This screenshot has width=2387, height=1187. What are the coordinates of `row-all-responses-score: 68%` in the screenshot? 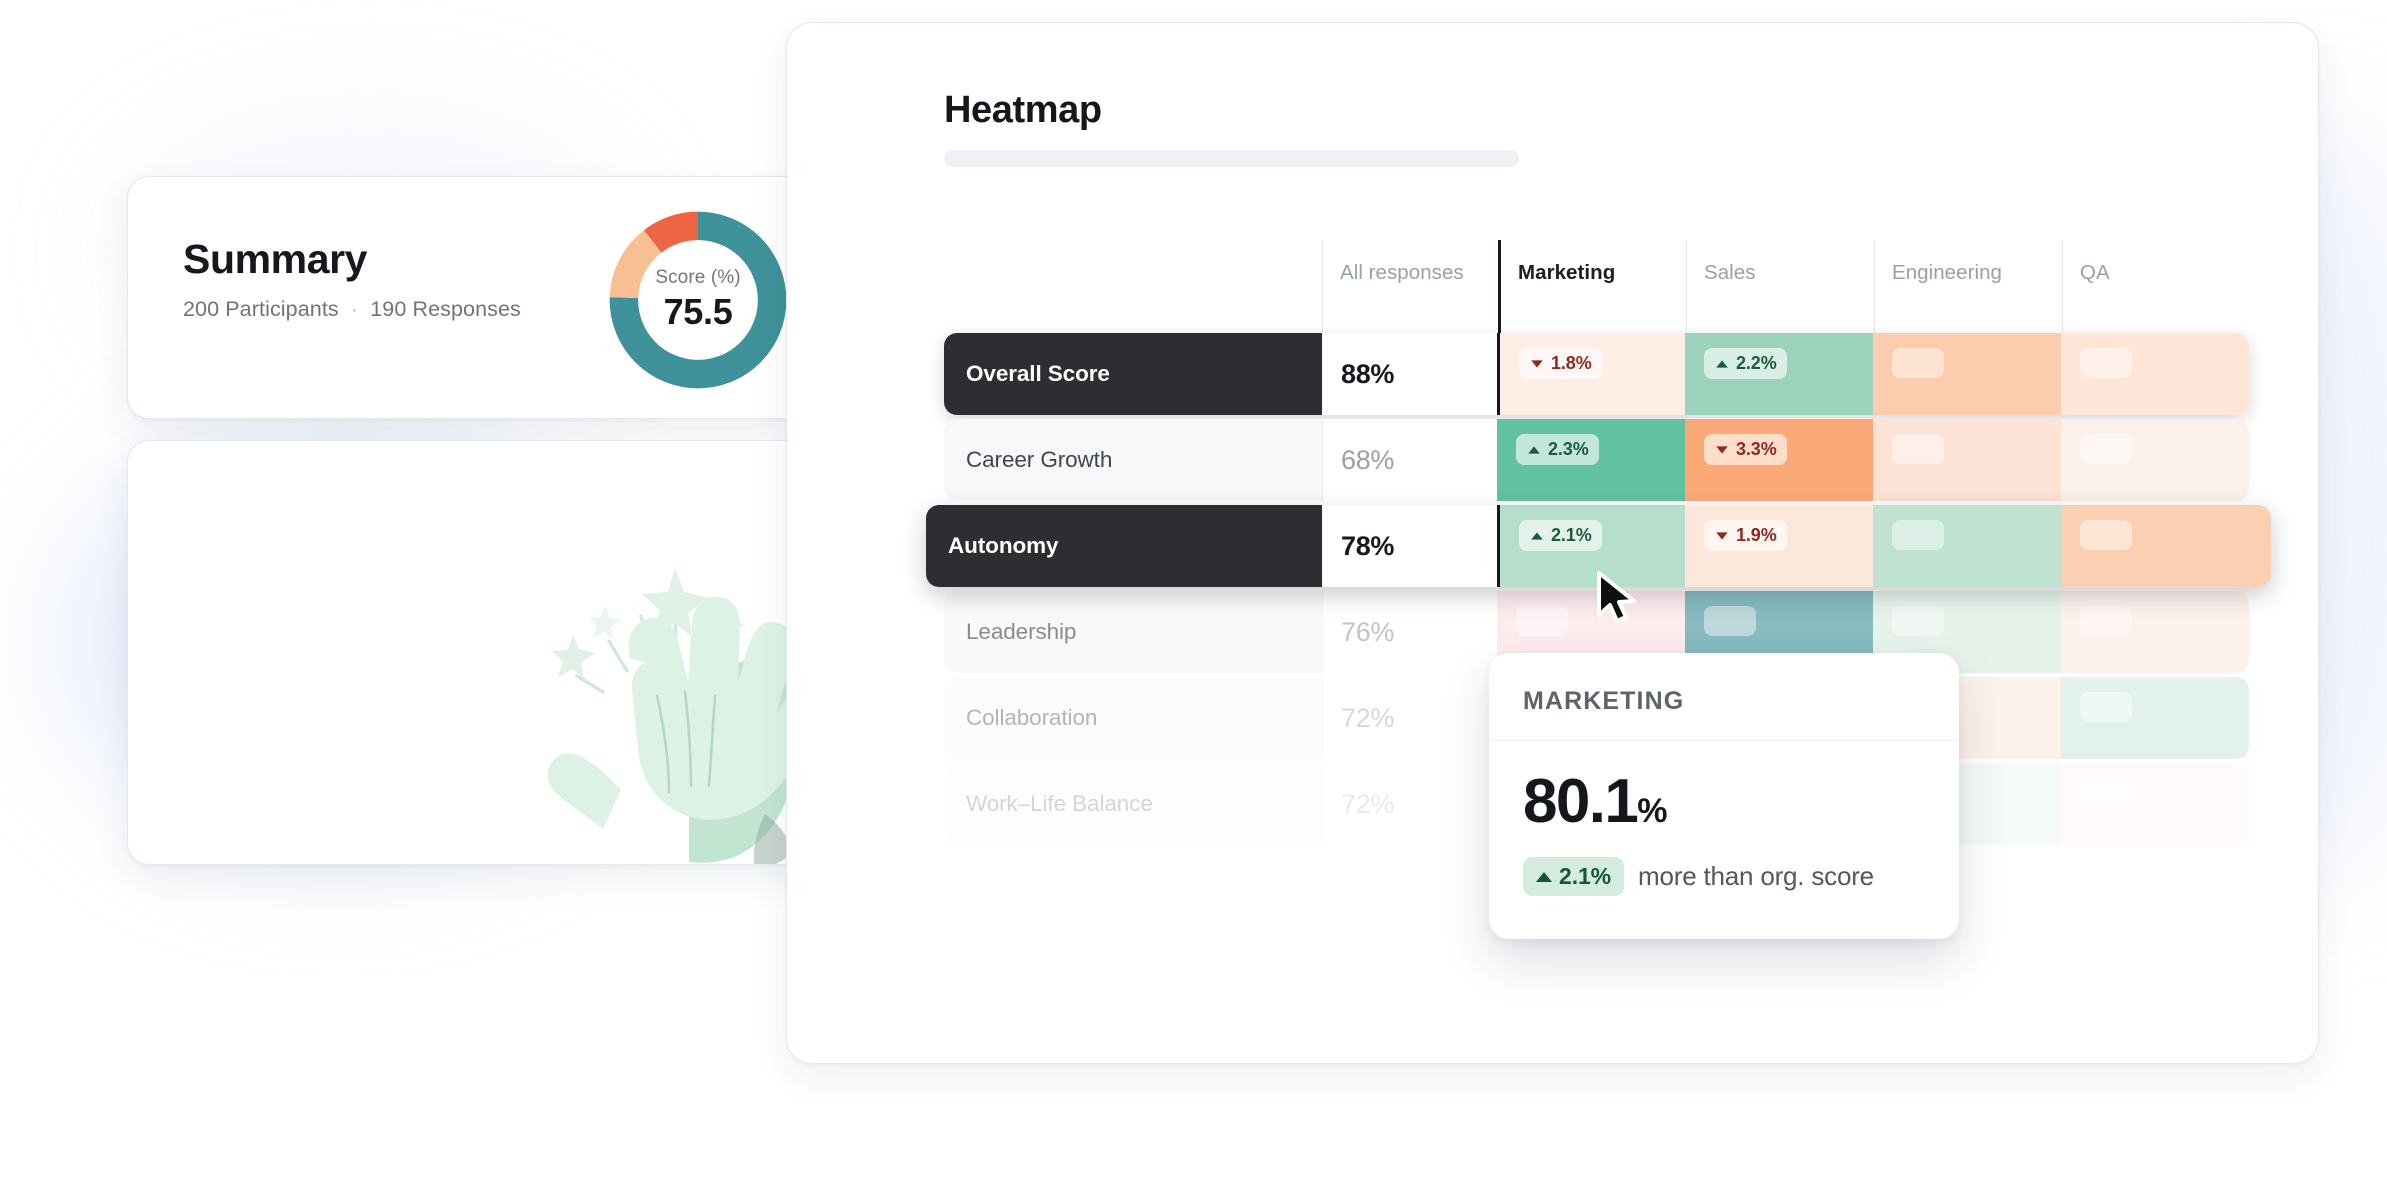 It's located at (1409, 460).